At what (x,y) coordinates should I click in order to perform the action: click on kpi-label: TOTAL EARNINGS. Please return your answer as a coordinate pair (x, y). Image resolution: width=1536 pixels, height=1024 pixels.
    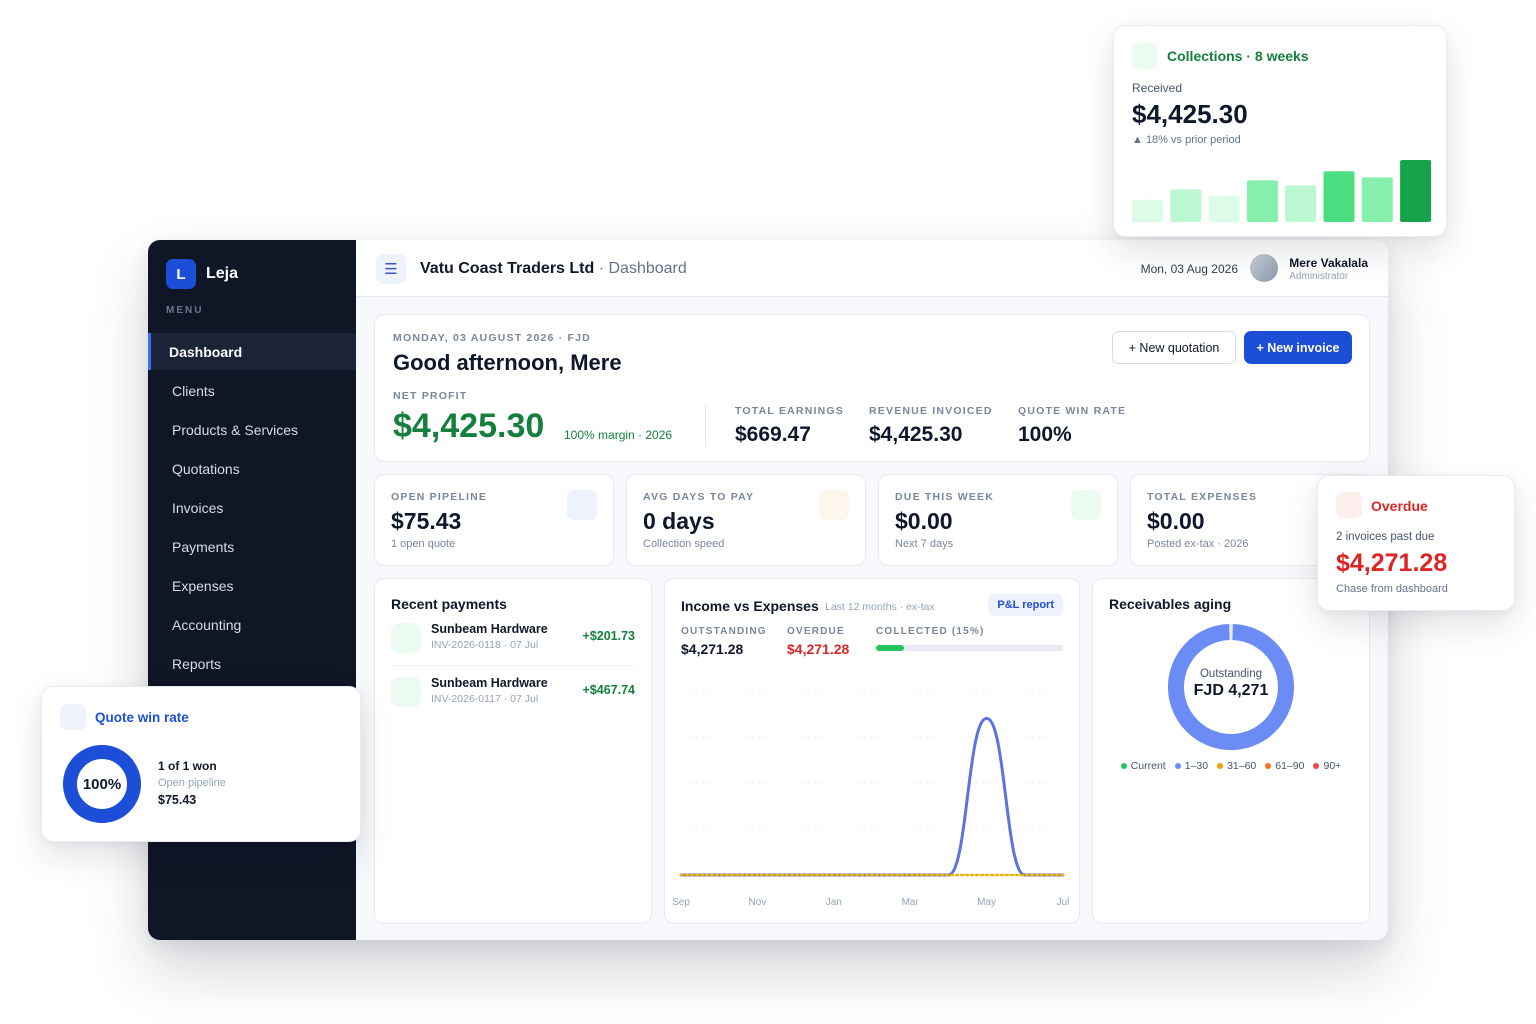
    Looking at the image, I should click on (789, 411).